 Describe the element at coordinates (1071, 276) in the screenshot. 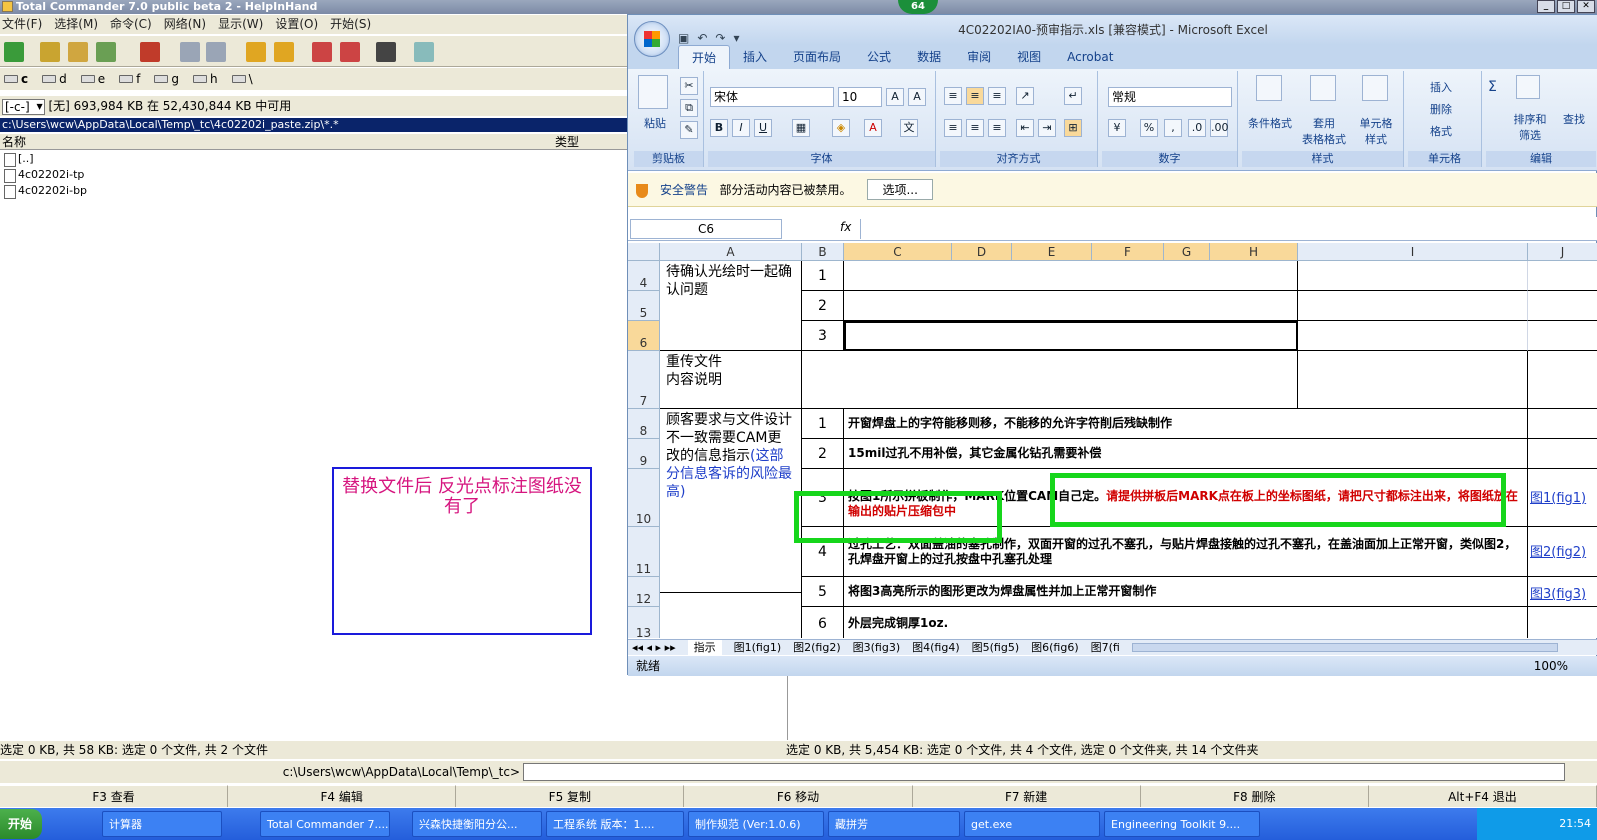

I see `cell-c4` at that location.